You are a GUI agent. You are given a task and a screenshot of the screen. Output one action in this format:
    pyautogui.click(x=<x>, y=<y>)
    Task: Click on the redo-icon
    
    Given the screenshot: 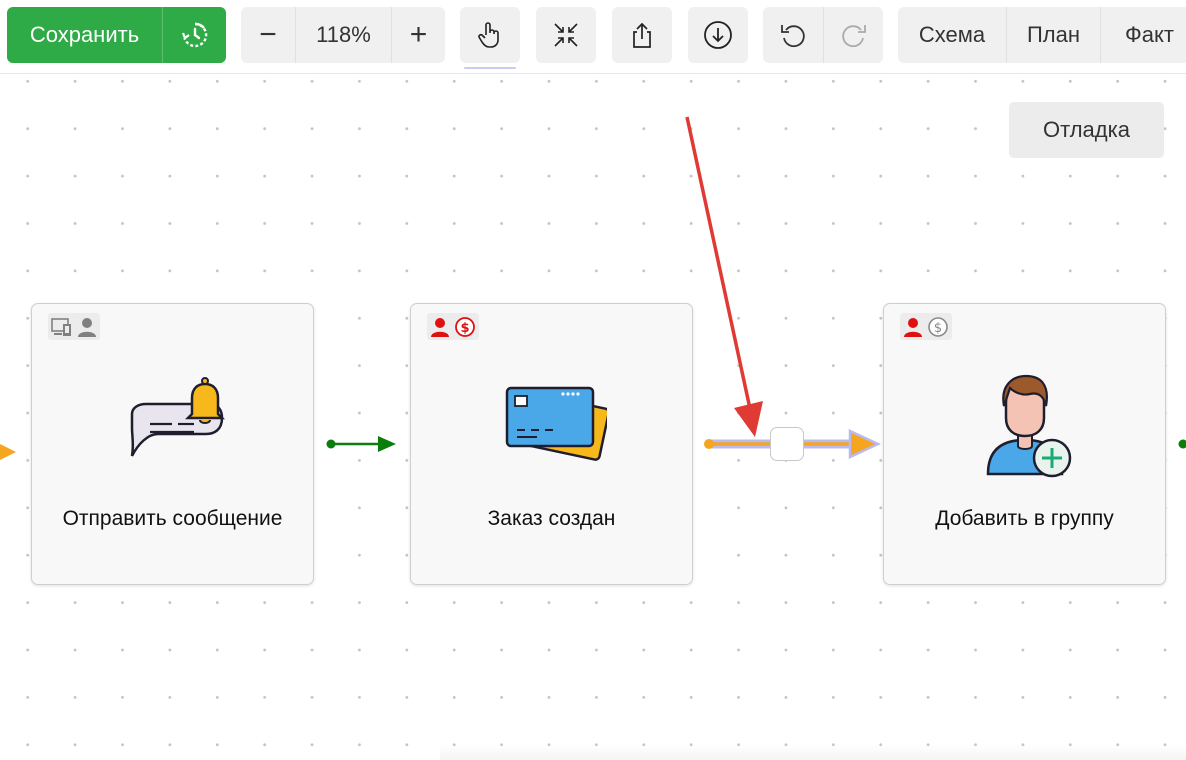 What is the action you would take?
    pyautogui.click(x=853, y=36)
    